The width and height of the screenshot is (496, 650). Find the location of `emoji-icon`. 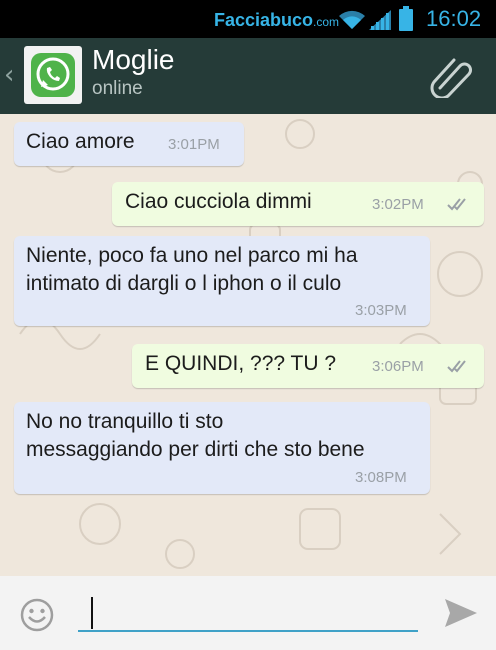

emoji-icon is located at coordinates (37, 615).